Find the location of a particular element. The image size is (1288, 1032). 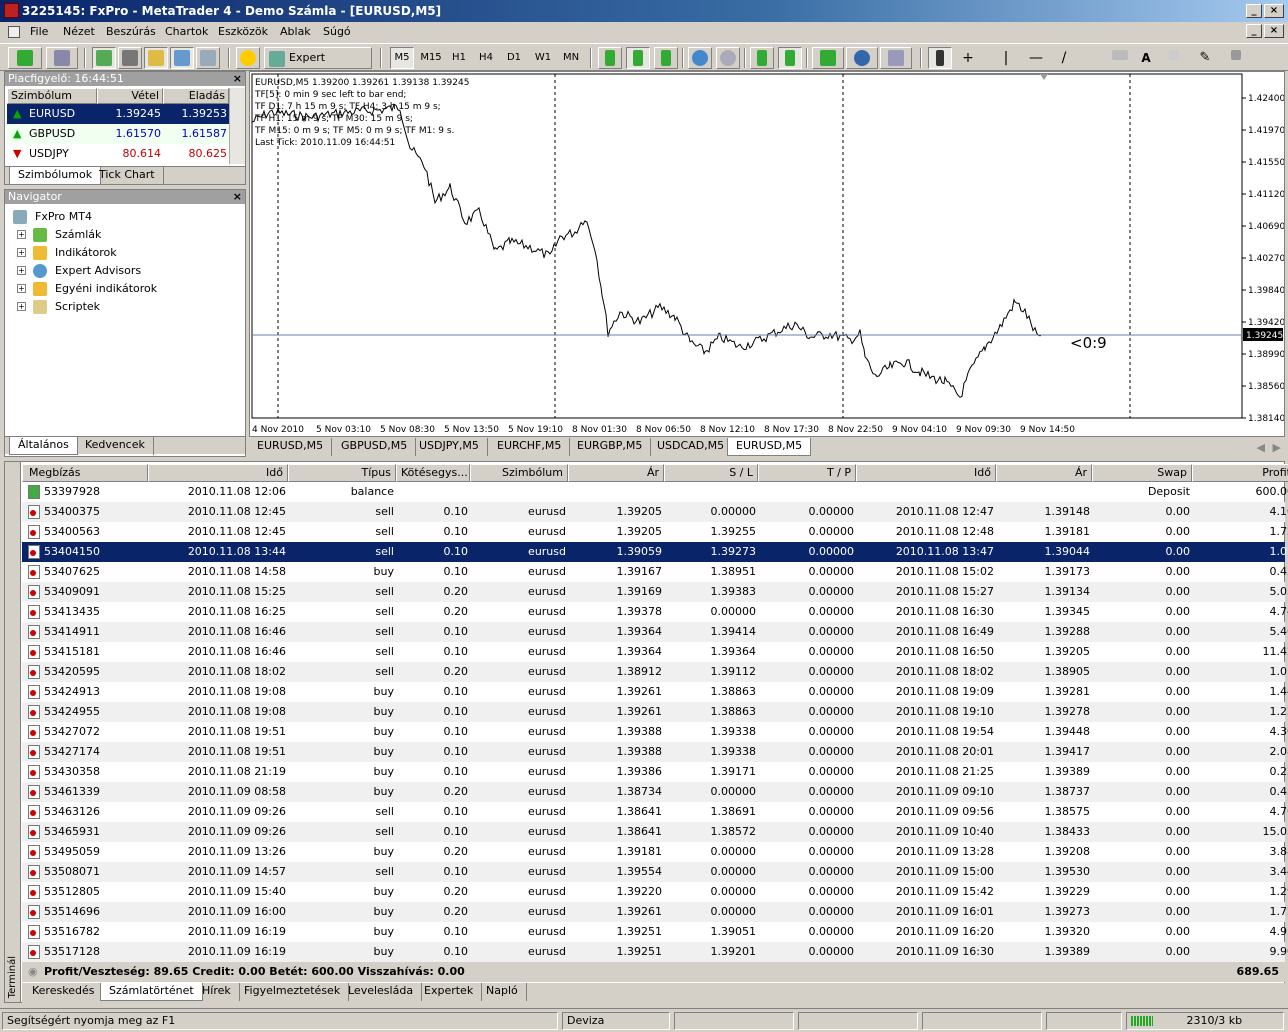

trendline-button: / is located at coordinates (1064, 58).